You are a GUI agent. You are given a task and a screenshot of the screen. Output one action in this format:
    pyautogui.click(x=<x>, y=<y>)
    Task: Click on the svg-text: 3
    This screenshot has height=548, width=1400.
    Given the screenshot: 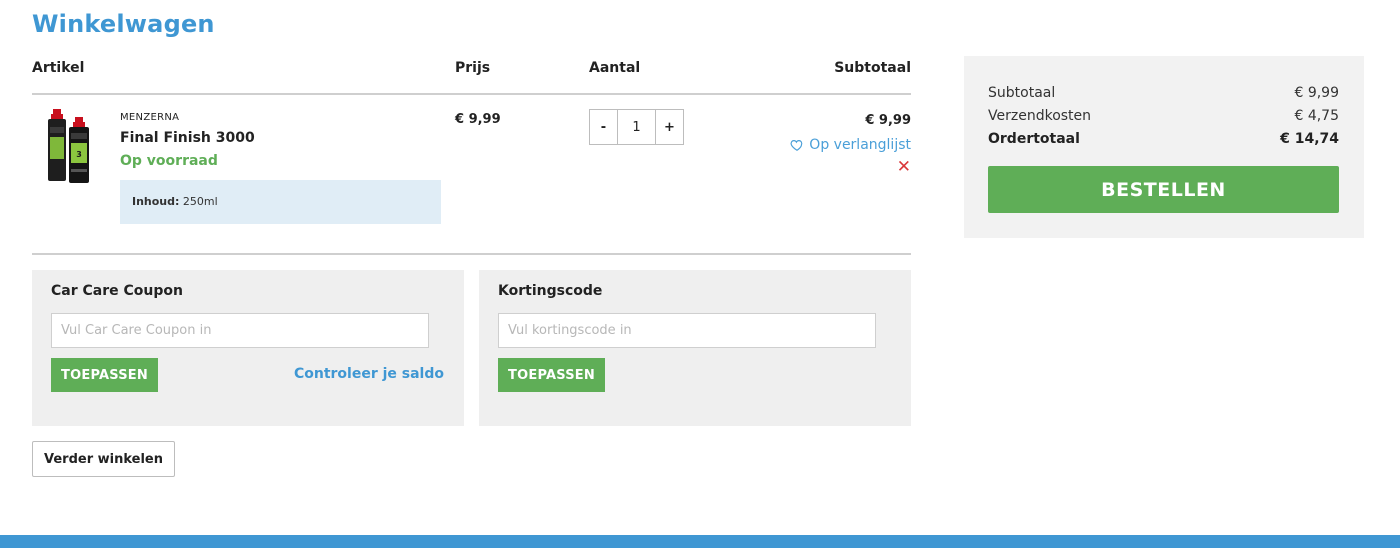 What is the action you would take?
    pyautogui.click(x=79, y=154)
    